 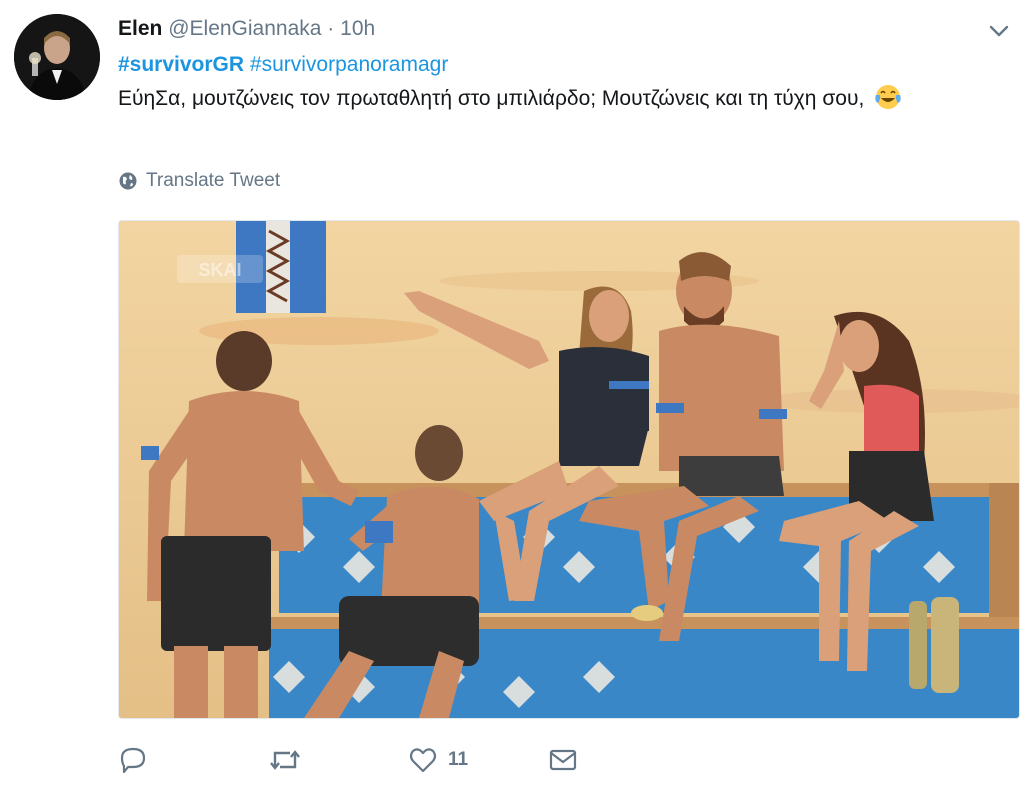 I want to click on watermark-text: SKAI, so click(x=219, y=270).